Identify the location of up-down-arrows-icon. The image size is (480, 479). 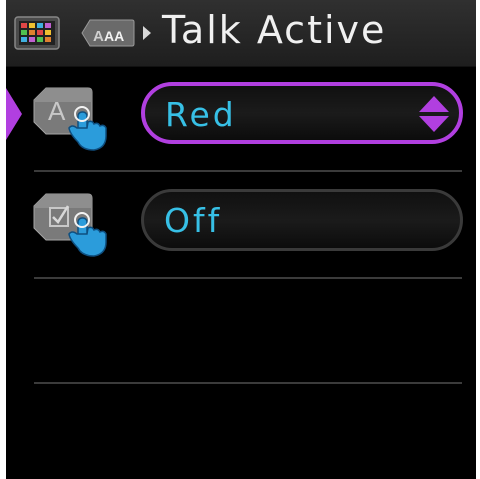
(434, 114).